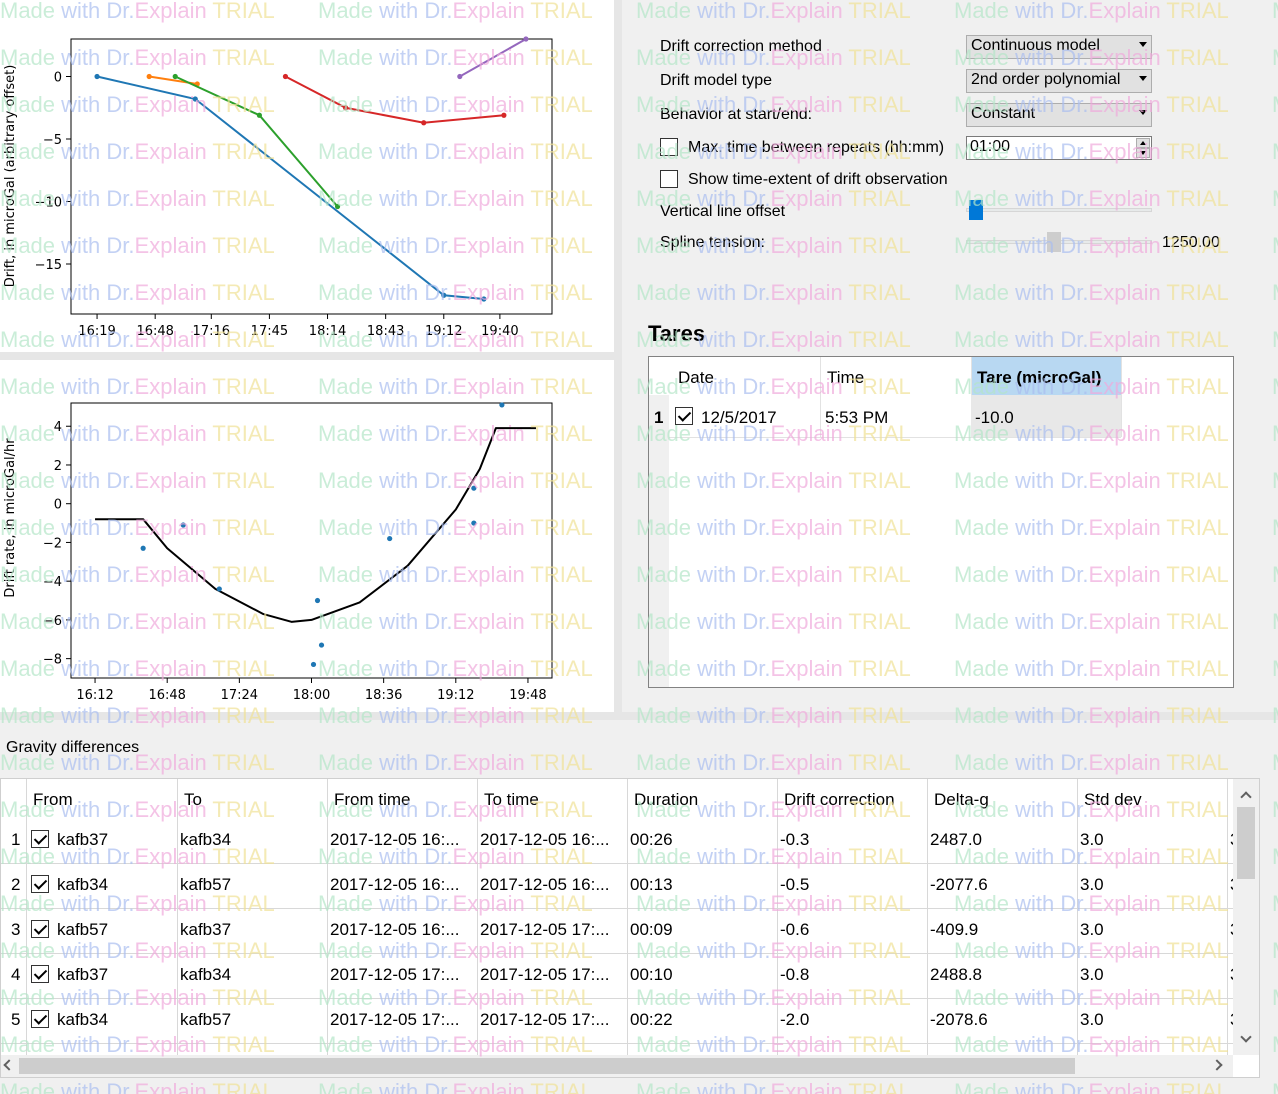 This screenshot has width=1278, height=1094. I want to click on table-header-to: To, so click(193, 800).